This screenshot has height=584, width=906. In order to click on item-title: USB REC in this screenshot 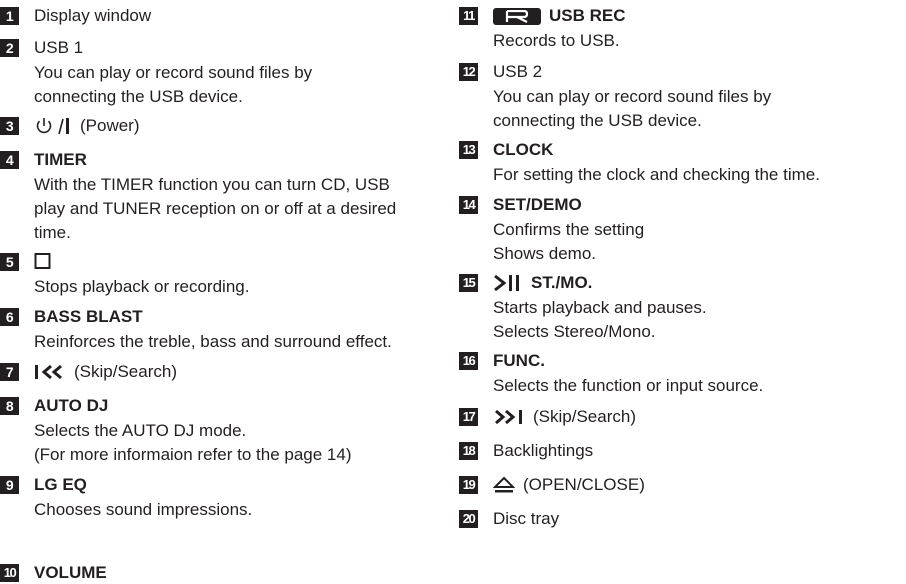, I will do `click(559, 16)`.